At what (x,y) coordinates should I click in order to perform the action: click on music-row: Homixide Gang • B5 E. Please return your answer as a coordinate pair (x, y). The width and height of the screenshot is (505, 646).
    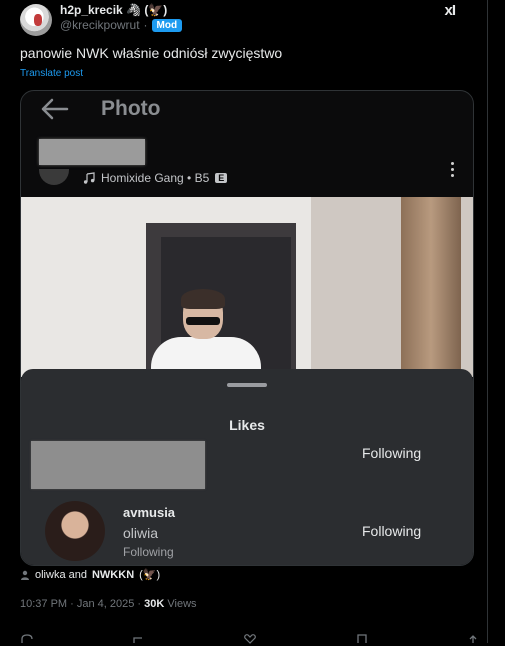
    Looking at the image, I should click on (155, 178).